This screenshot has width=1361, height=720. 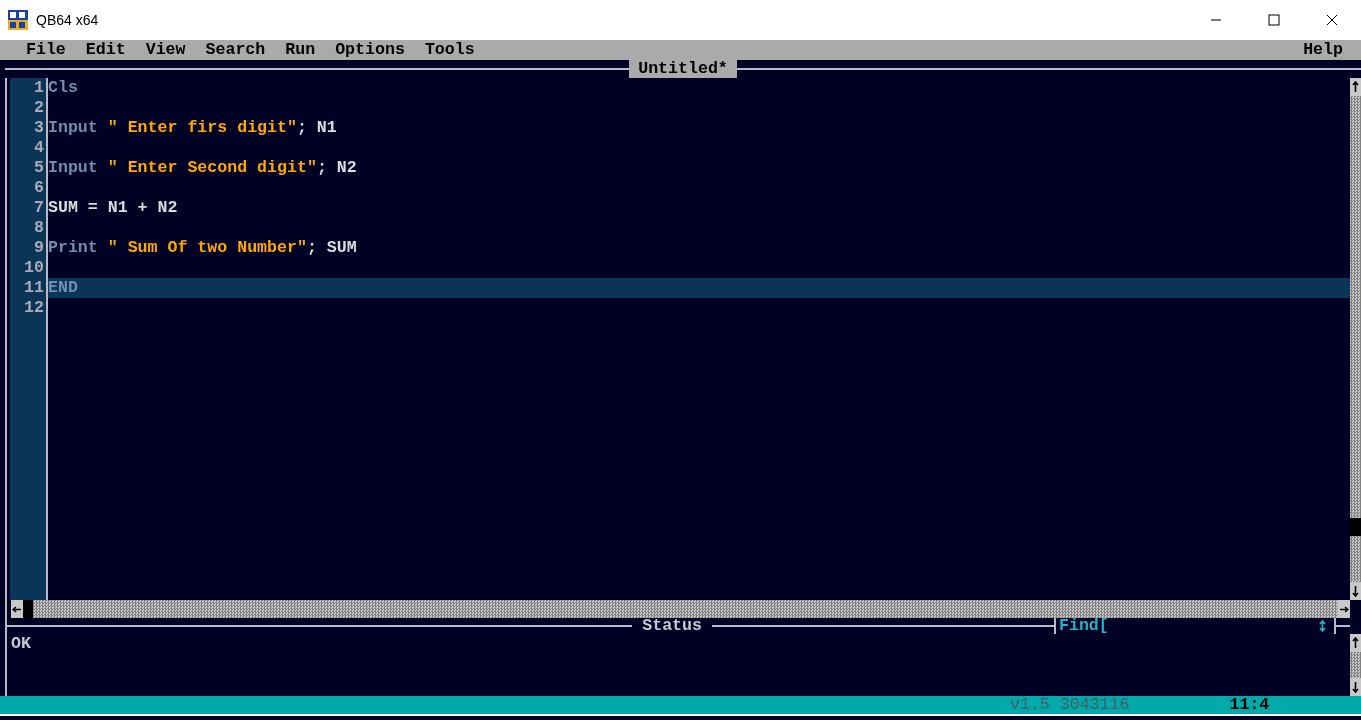 I want to click on menu-item: View, so click(x=165, y=50).